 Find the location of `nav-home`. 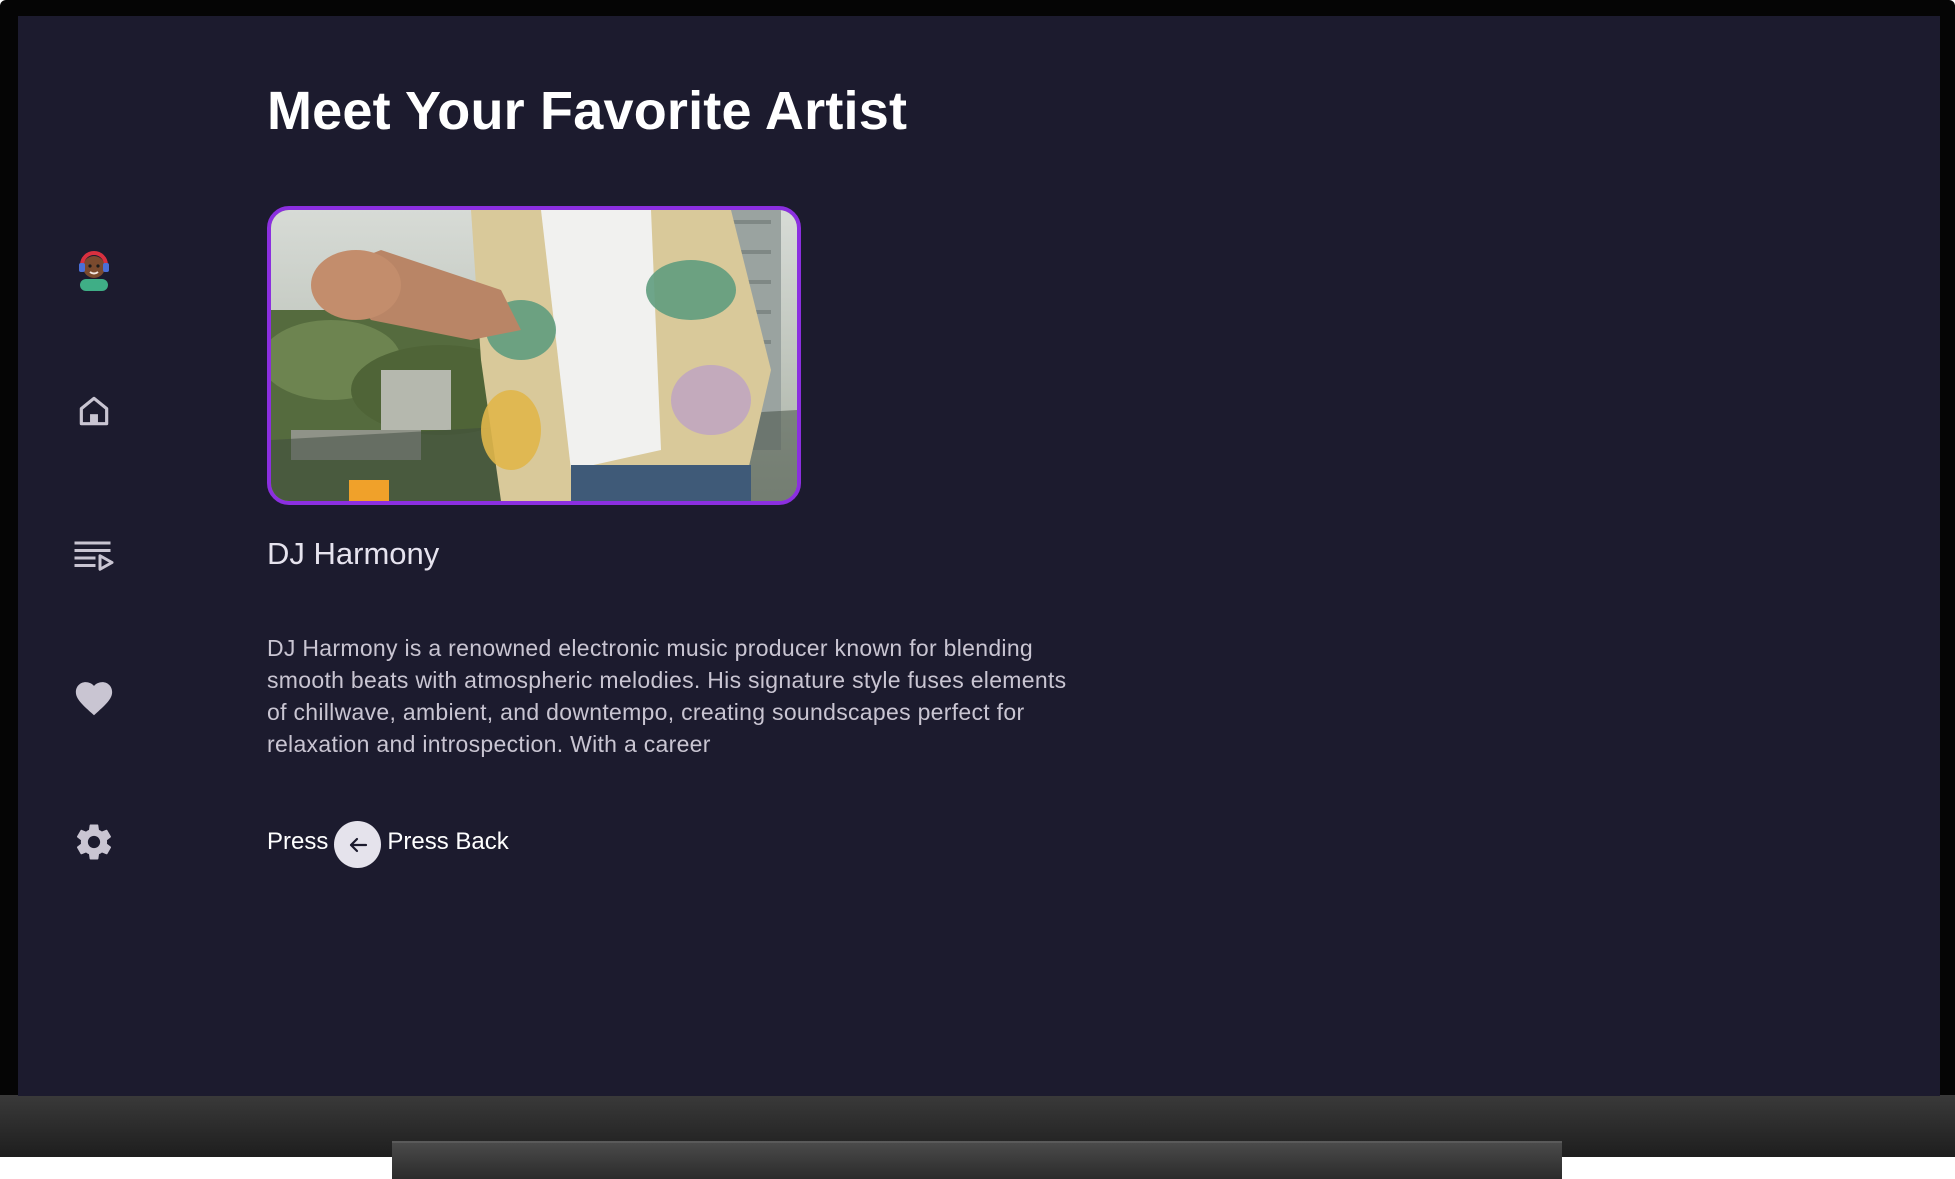

nav-home is located at coordinates (94, 411).